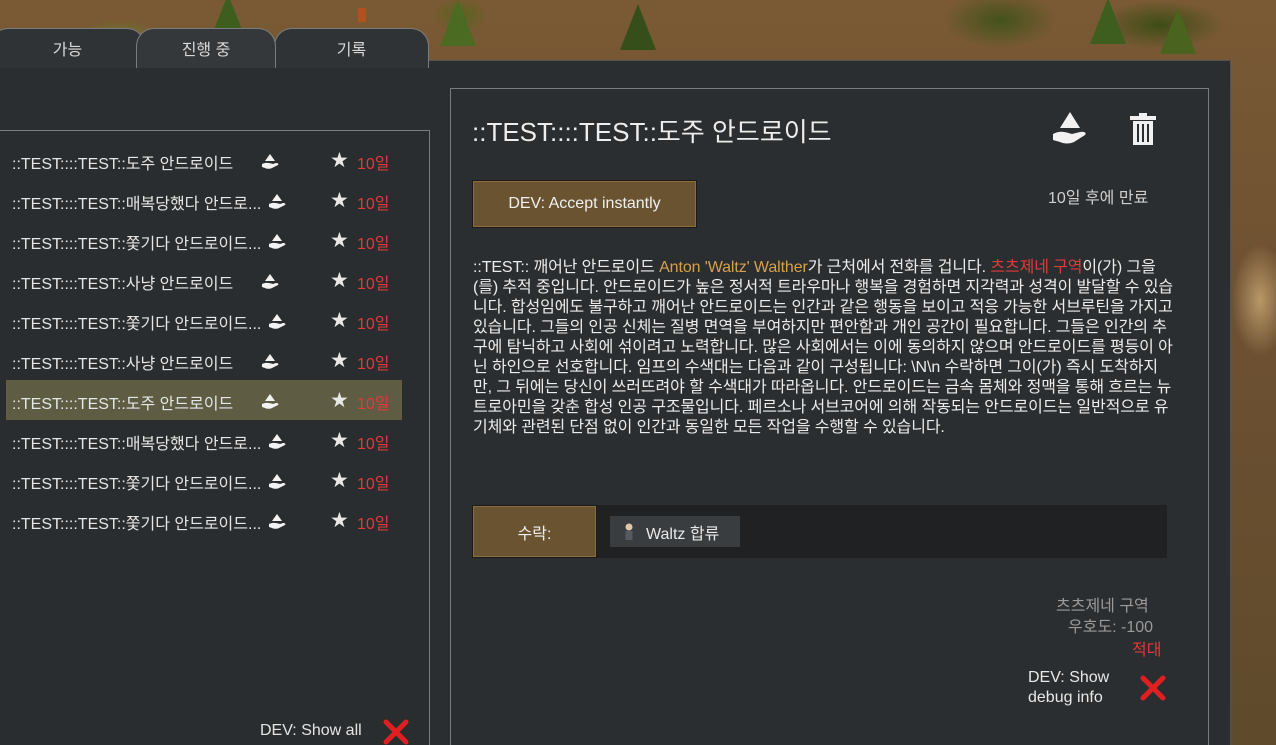  I want to click on desc-text: ::TEST:: 깨어난 안드로이드, so click(566, 267).